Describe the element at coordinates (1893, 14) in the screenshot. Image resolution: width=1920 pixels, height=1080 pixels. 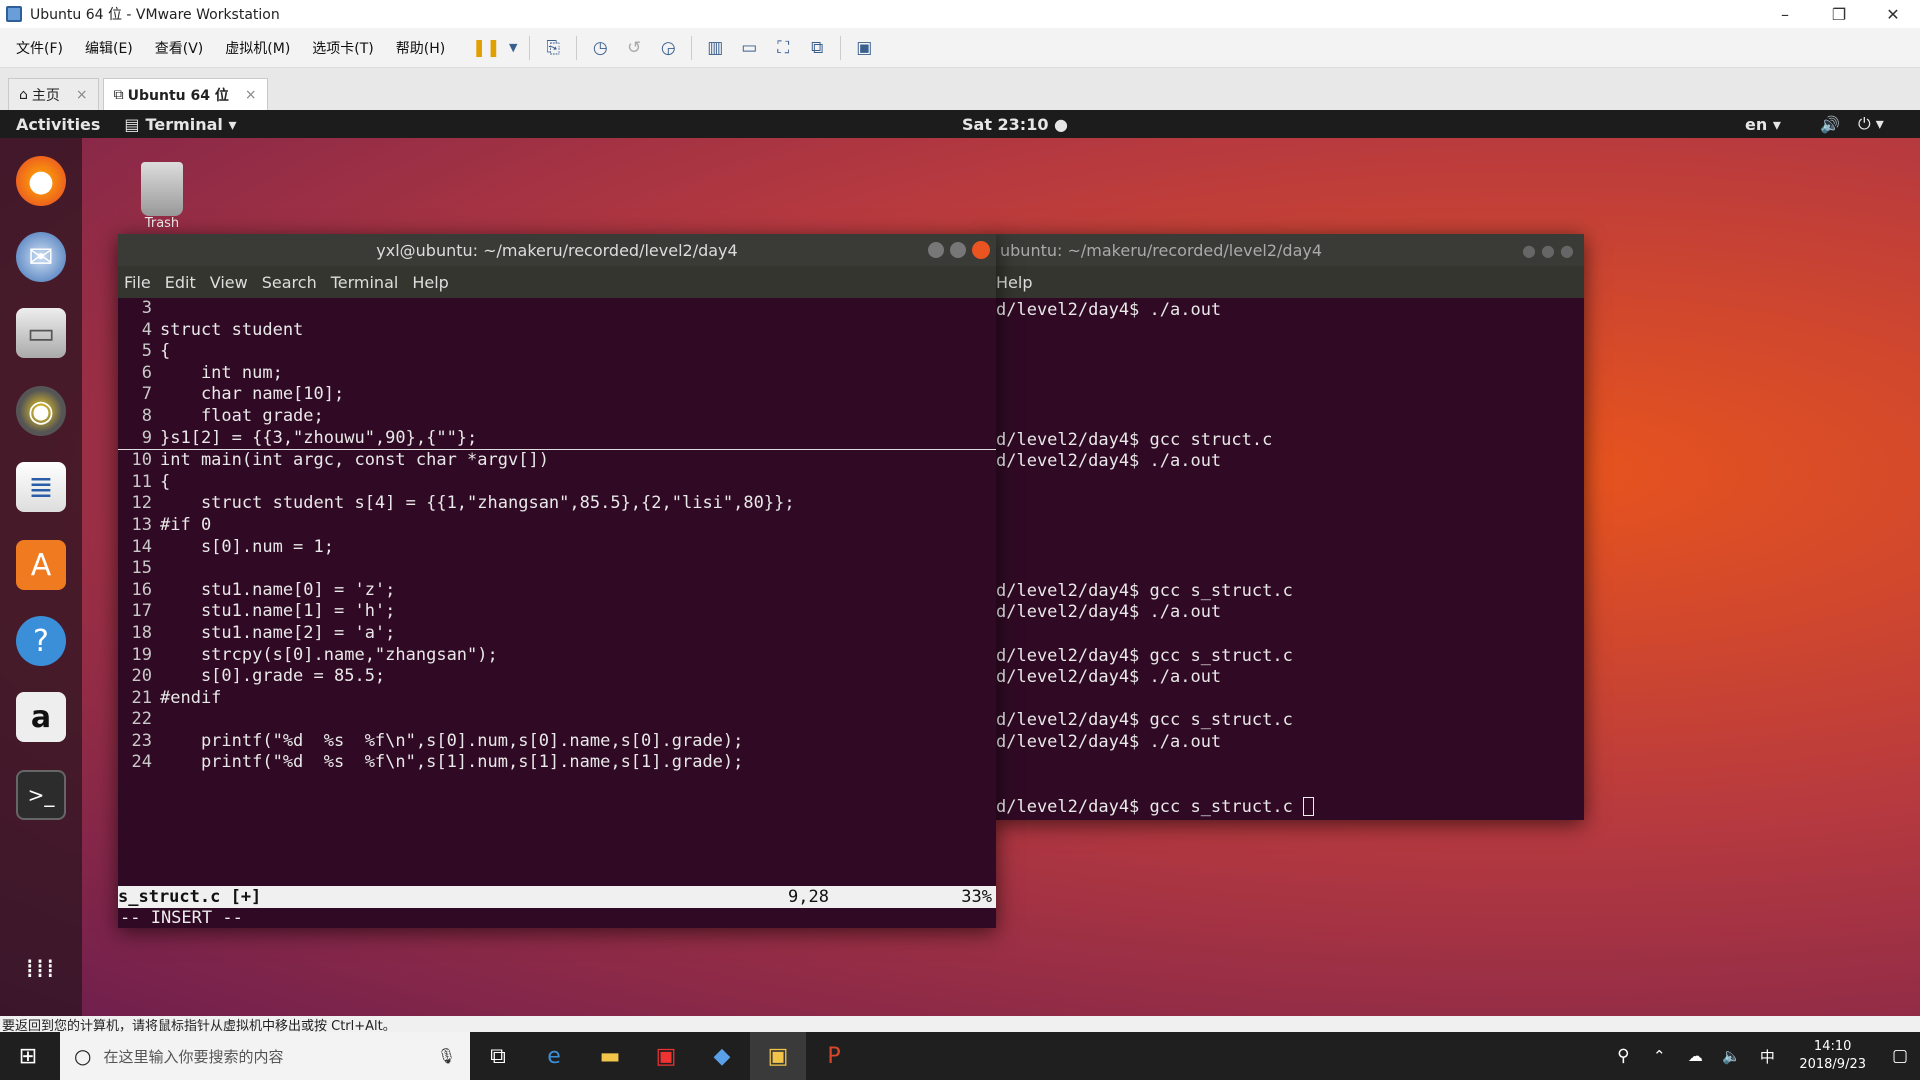
I see `close-button: ✕` at that location.